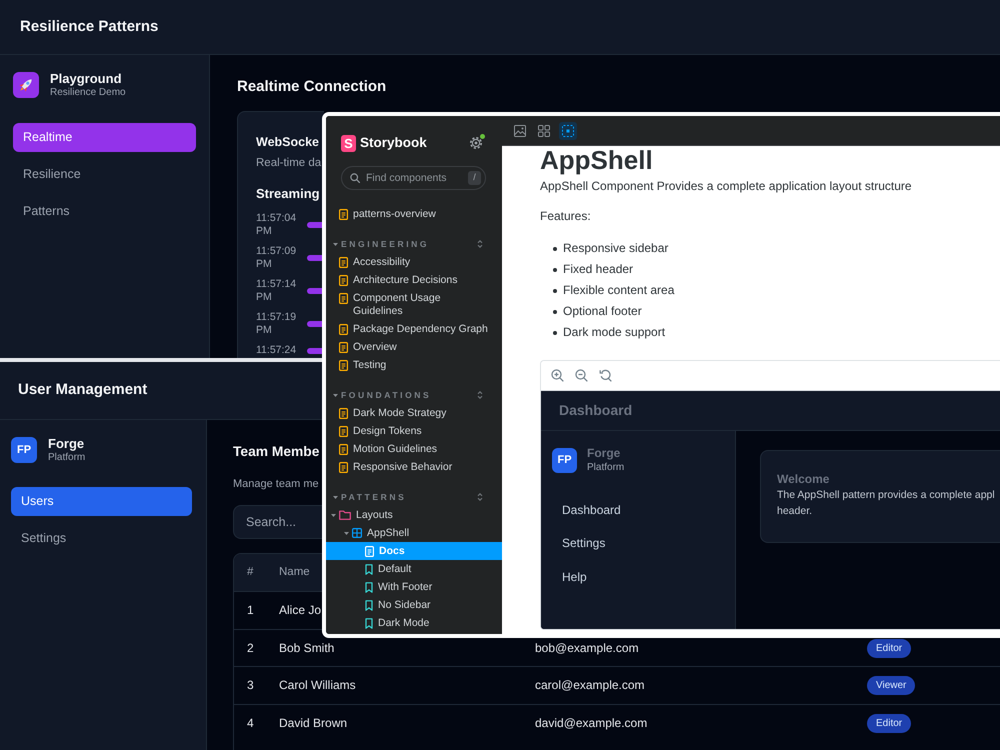  I want to click on description-text: AppShell Component Provides a complete application layout structure, so click(726, 186).